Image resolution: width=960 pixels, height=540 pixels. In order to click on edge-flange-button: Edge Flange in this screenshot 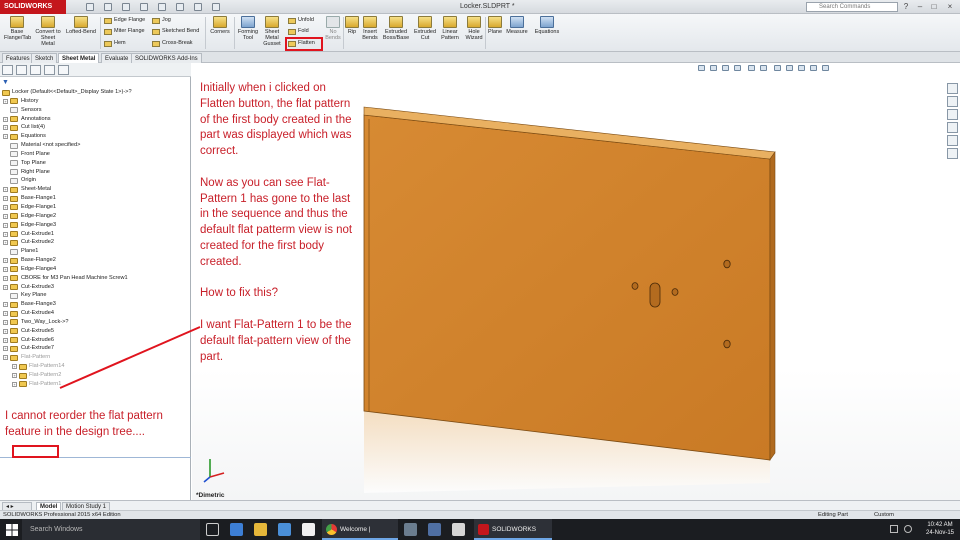, I will do `click(124, 20)`.